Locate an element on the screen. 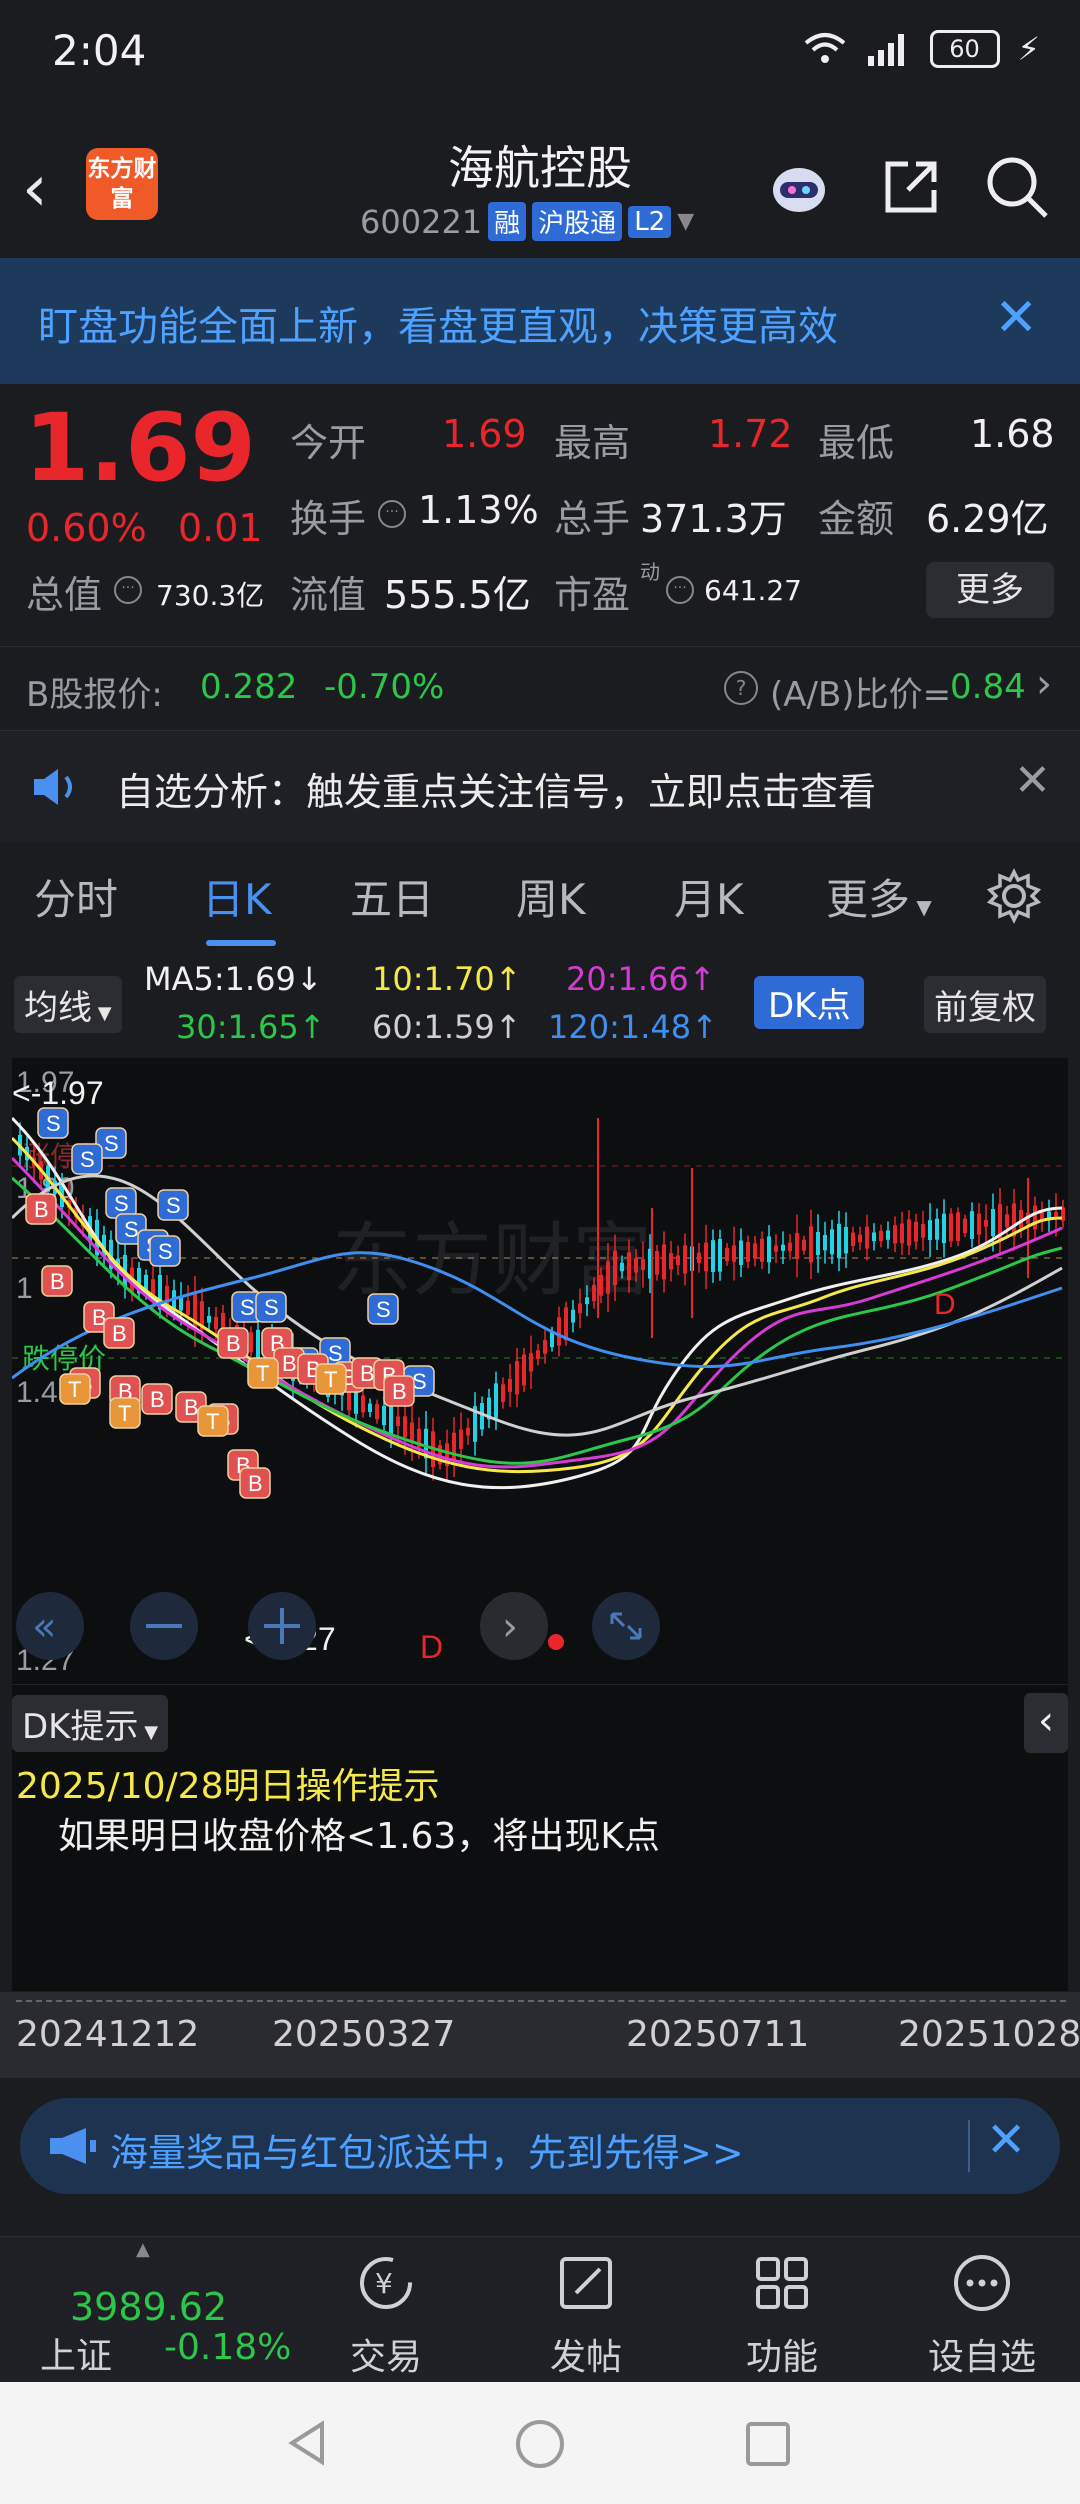  dk-tip-date: 2025/10/28明日操作提示 is located at coordinates (228, 1786).